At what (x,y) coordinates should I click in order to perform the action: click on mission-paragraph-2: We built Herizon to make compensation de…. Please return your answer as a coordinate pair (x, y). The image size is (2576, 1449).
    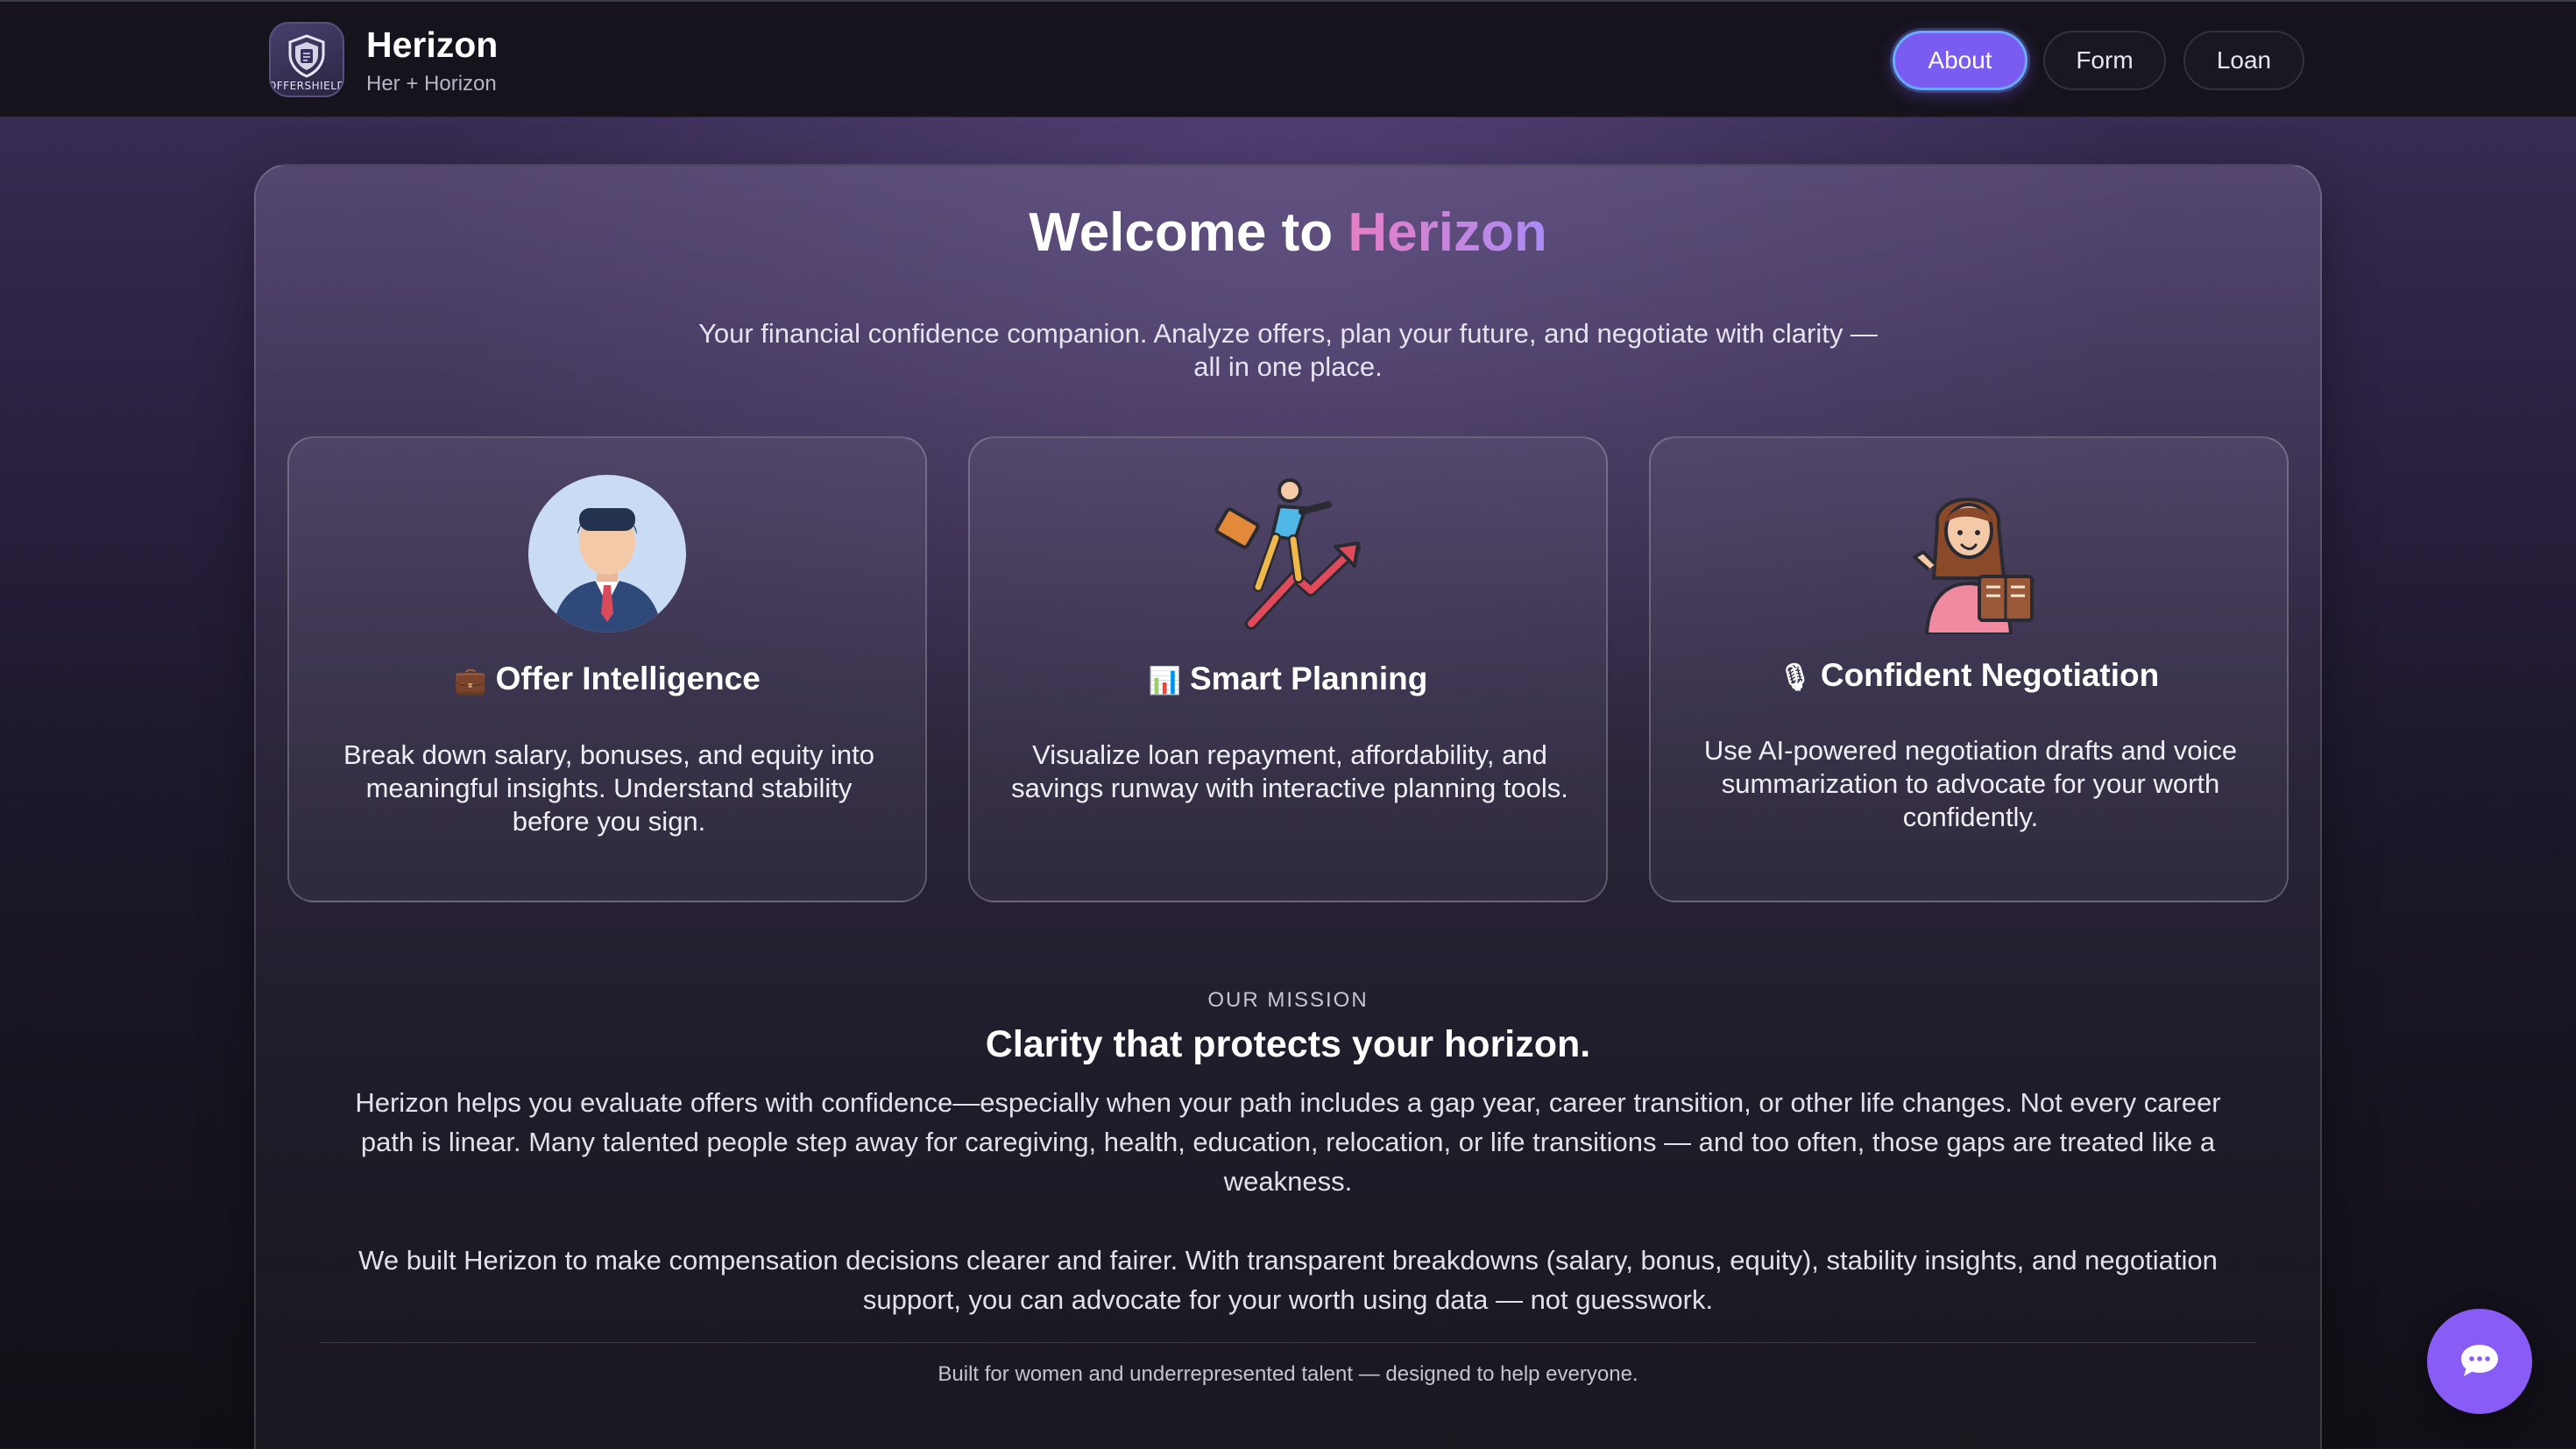
    Looking at the image, I should click on (1288, 1280).